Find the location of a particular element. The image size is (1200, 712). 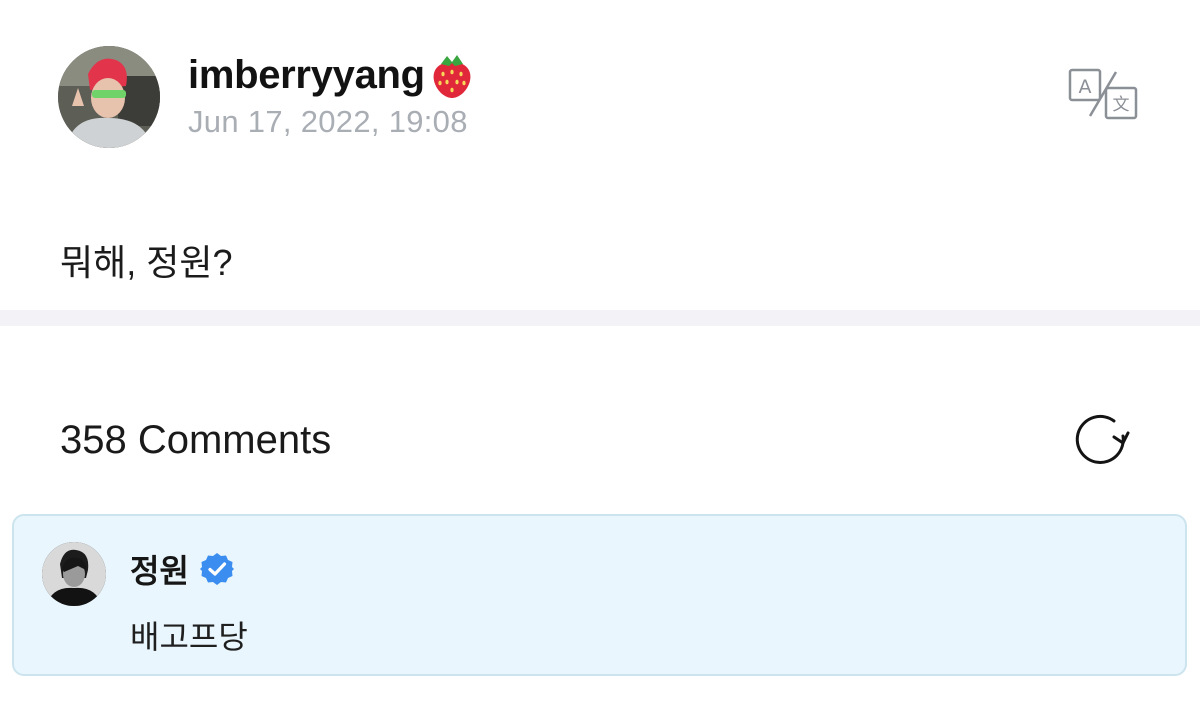

translate-icon: A 文 is located at coordinates (1103, 94).